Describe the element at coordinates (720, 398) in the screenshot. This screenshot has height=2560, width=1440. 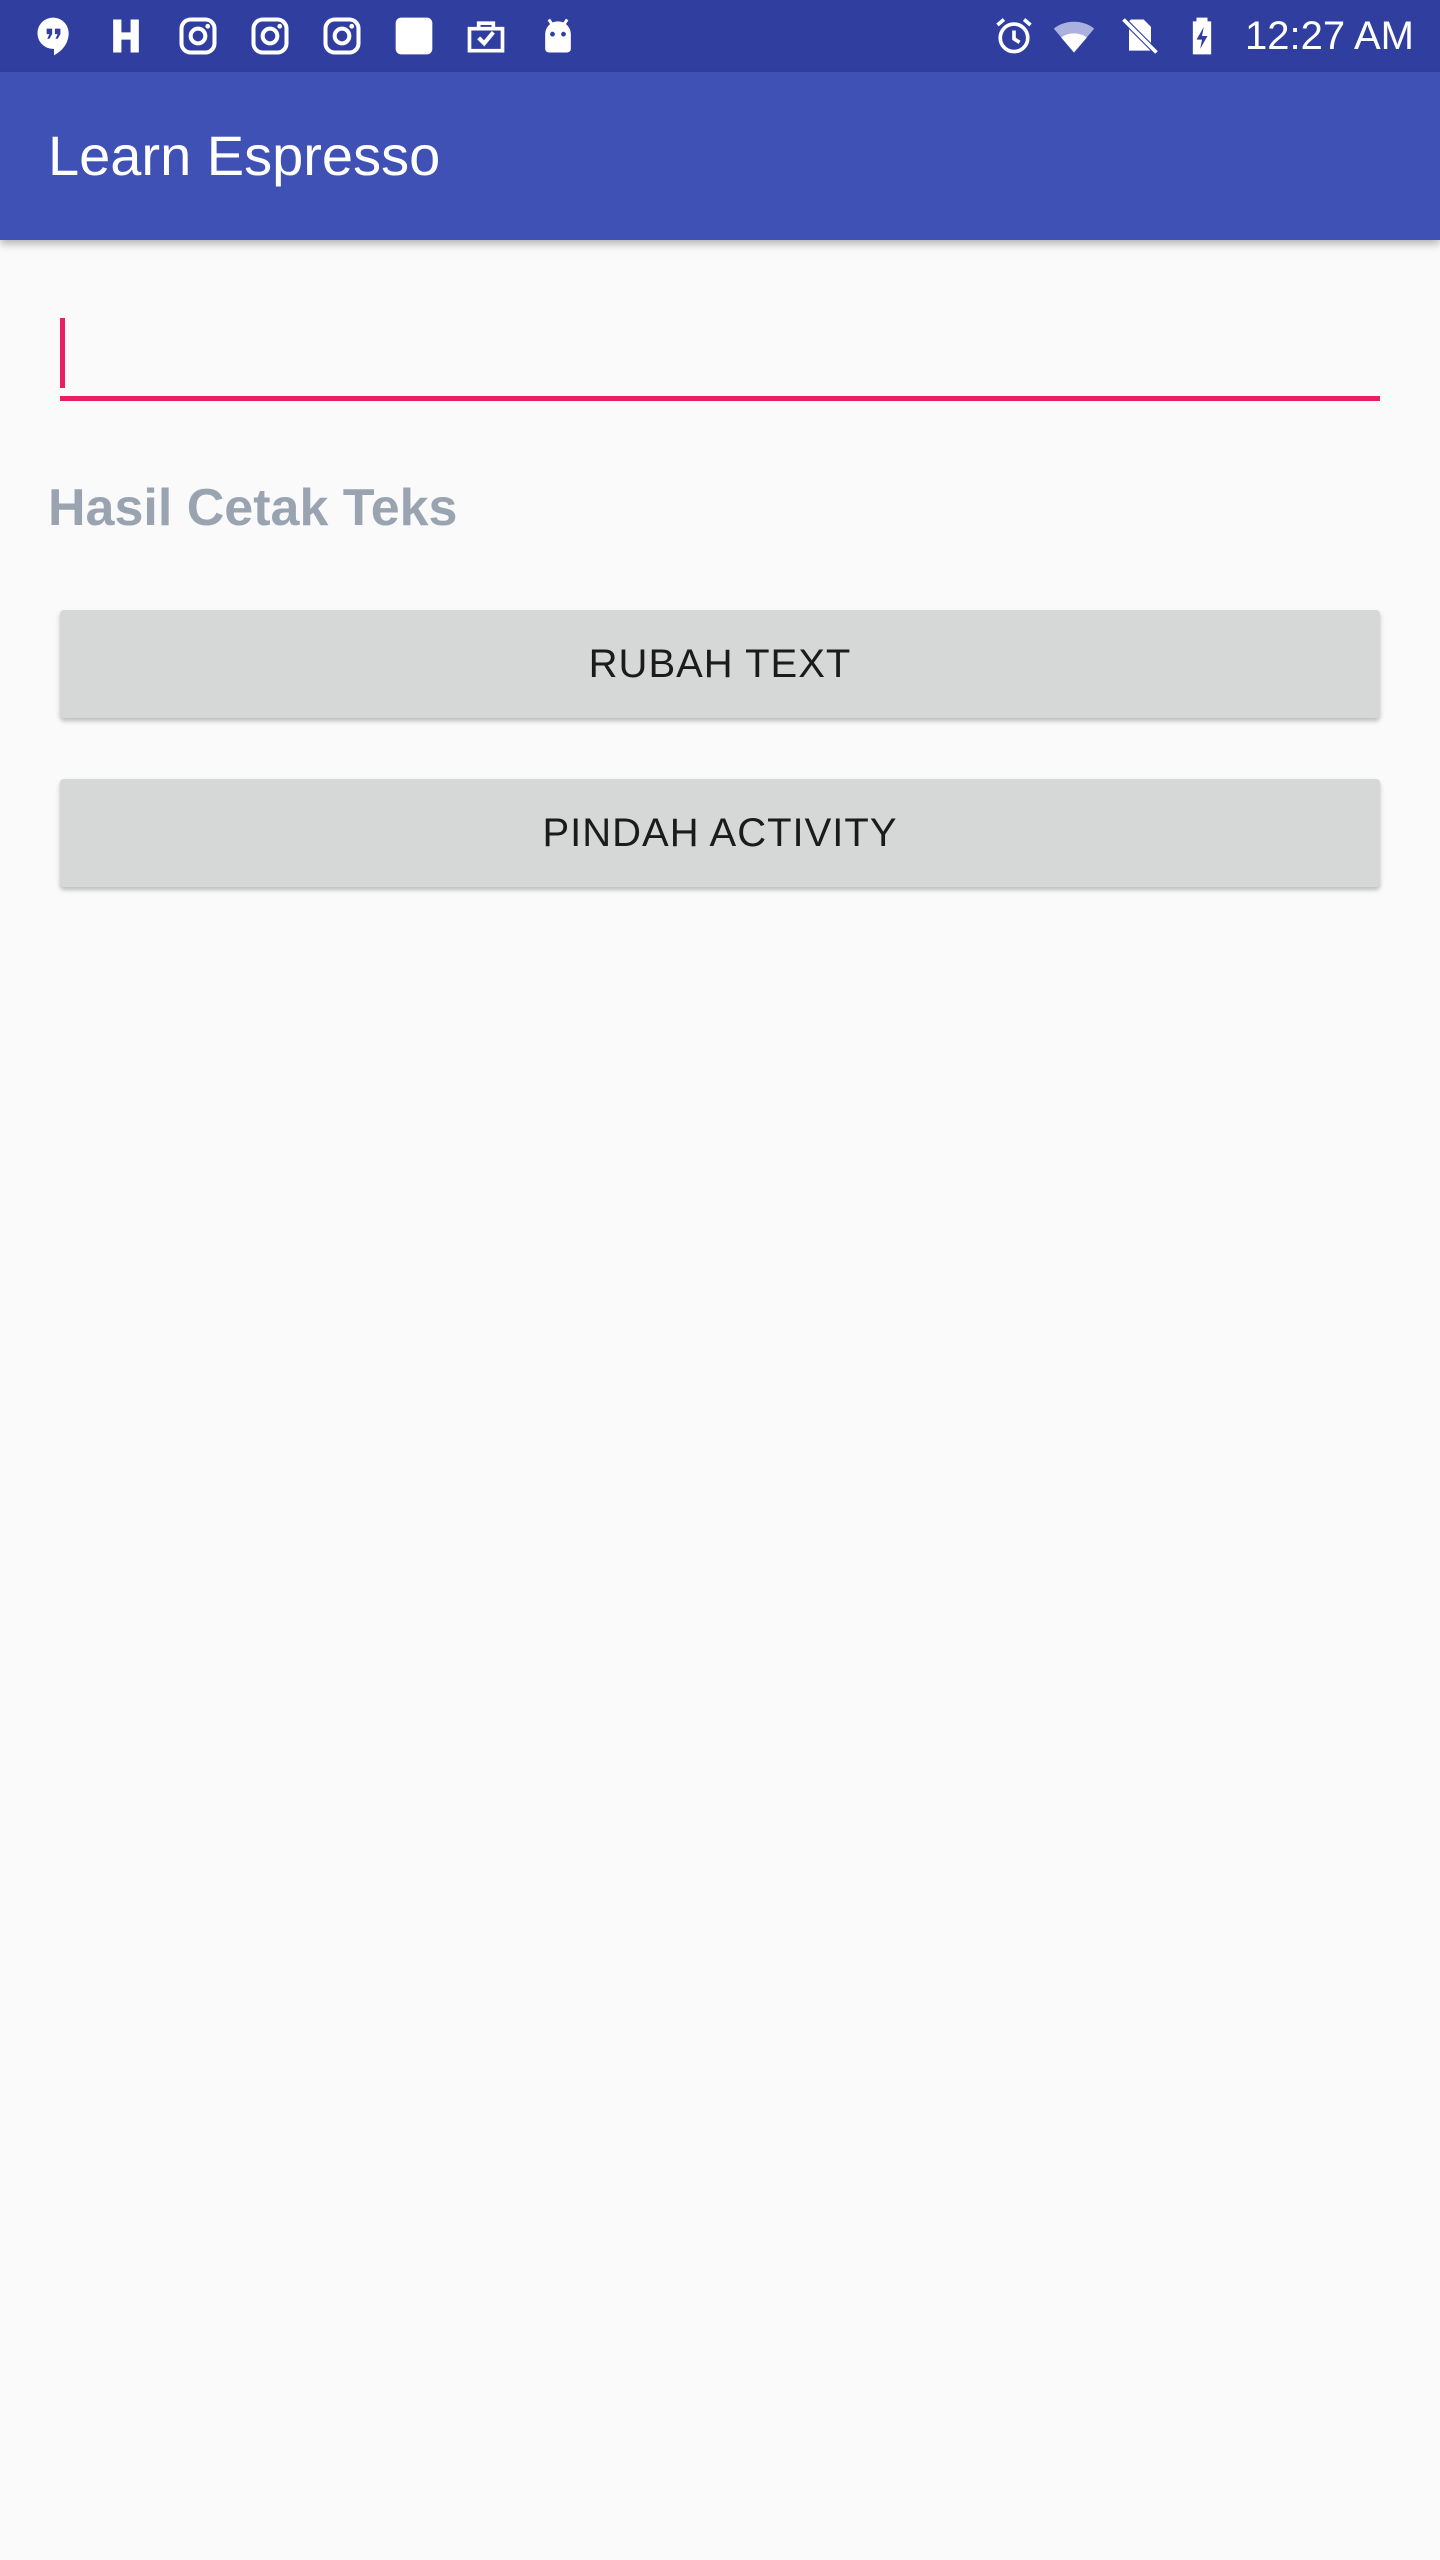
I see `input-underline` at that location.